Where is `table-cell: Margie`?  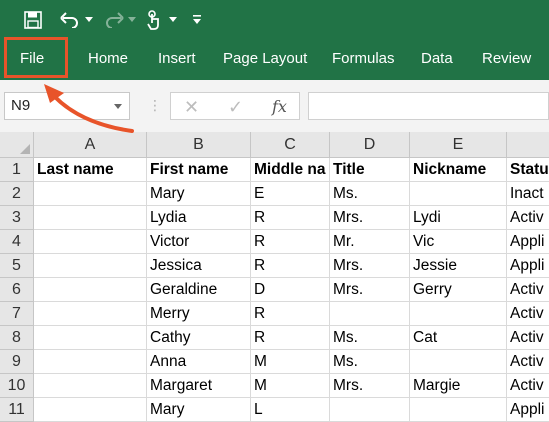 table-cell: Margie is located at coordinates (458, 386).